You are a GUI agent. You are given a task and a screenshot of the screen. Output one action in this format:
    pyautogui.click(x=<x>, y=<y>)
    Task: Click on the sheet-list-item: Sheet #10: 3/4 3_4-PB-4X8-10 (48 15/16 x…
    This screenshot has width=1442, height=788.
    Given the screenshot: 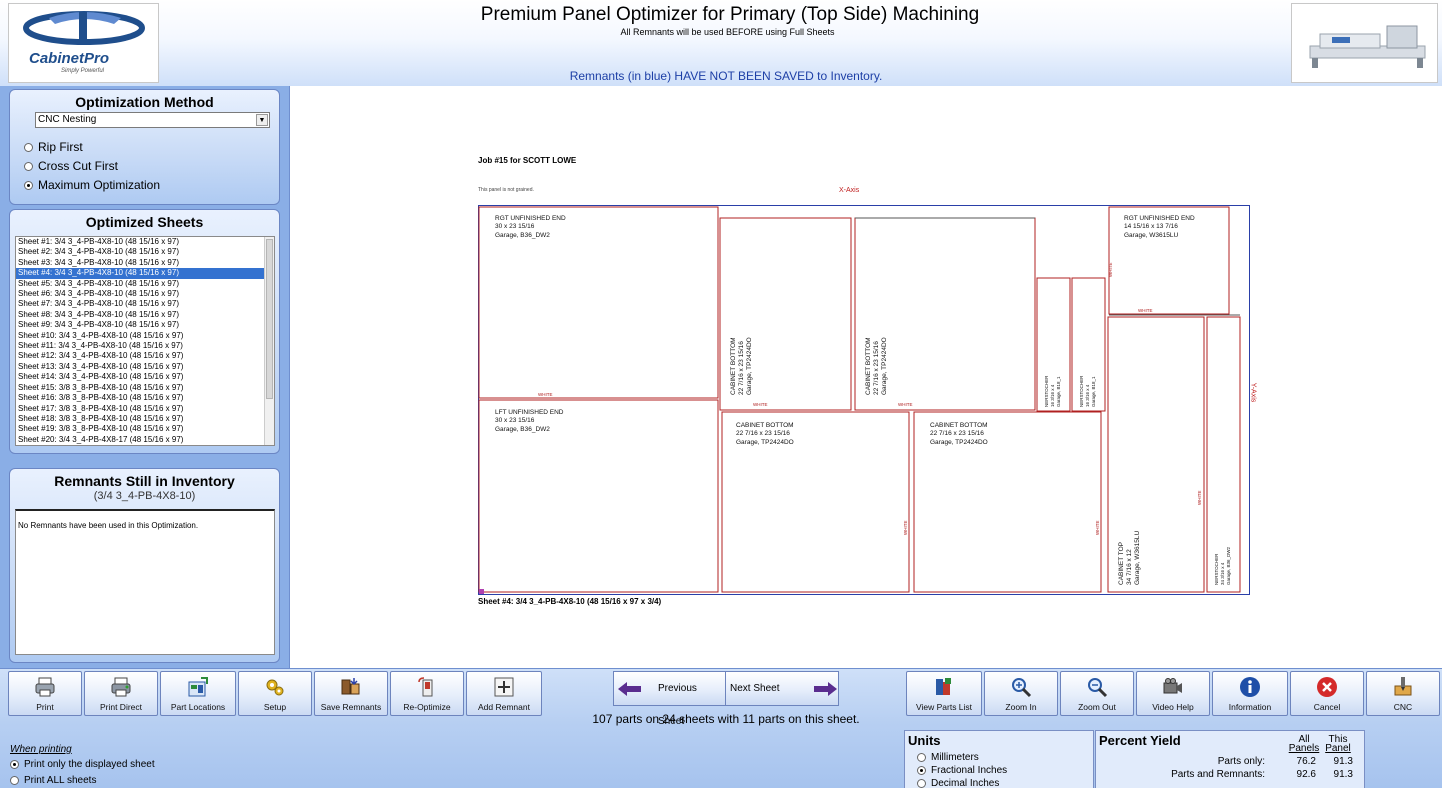 What is the action you would take?
    pyautogui.click(x=140, y=336)
    